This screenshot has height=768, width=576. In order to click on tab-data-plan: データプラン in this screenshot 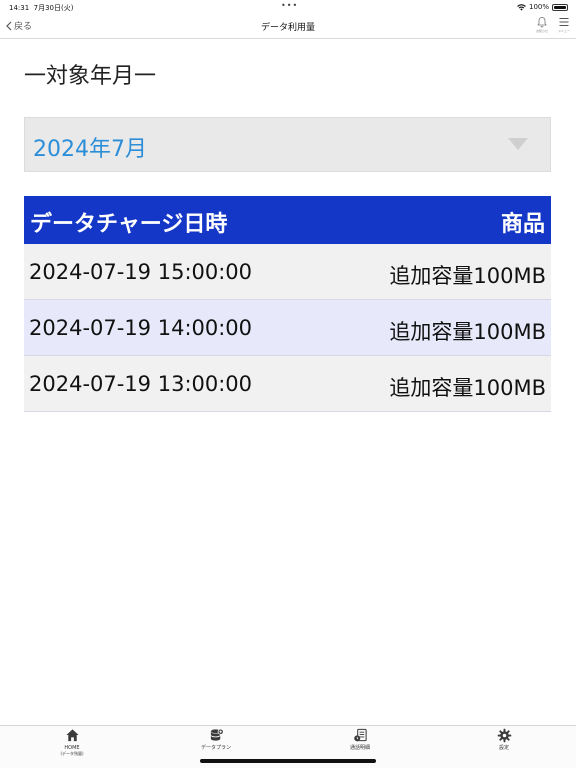, I will do `click(216, 739)`.